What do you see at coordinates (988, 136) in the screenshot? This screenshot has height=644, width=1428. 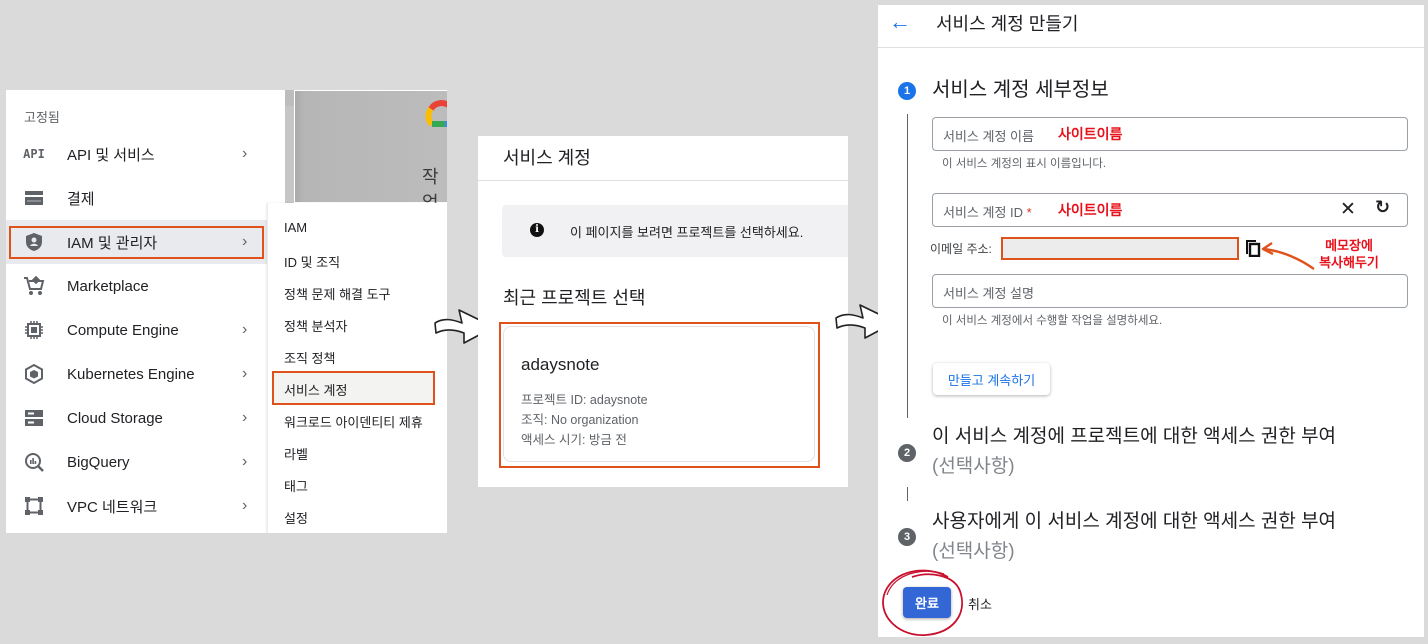 I see `field-label: 서비스 계정 이름` at bounding box center [988, 136].